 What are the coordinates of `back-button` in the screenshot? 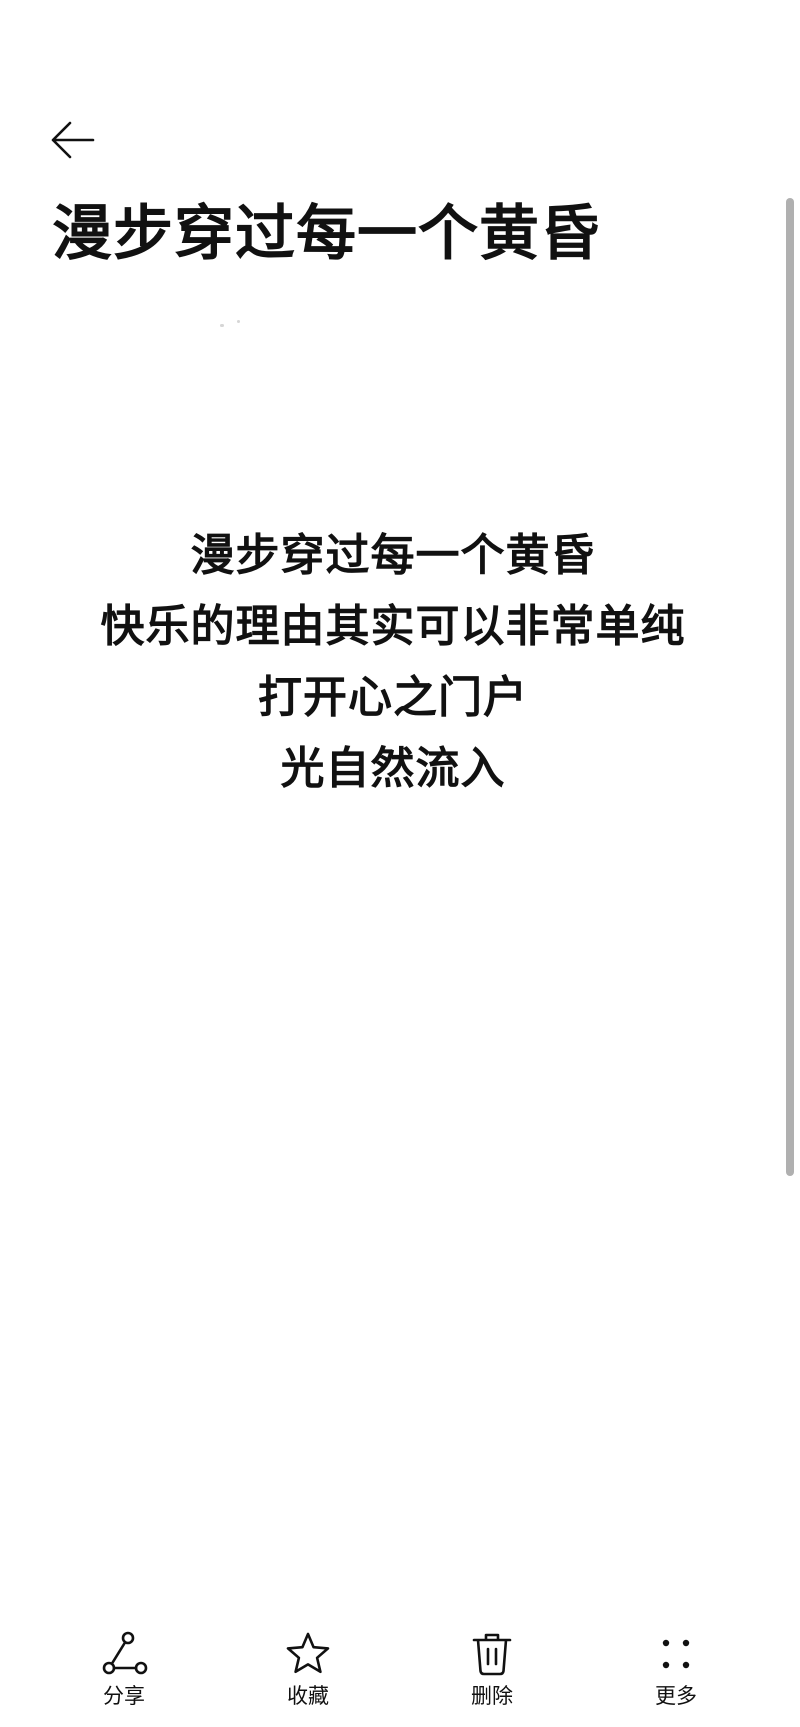 It's located at (72, 140).